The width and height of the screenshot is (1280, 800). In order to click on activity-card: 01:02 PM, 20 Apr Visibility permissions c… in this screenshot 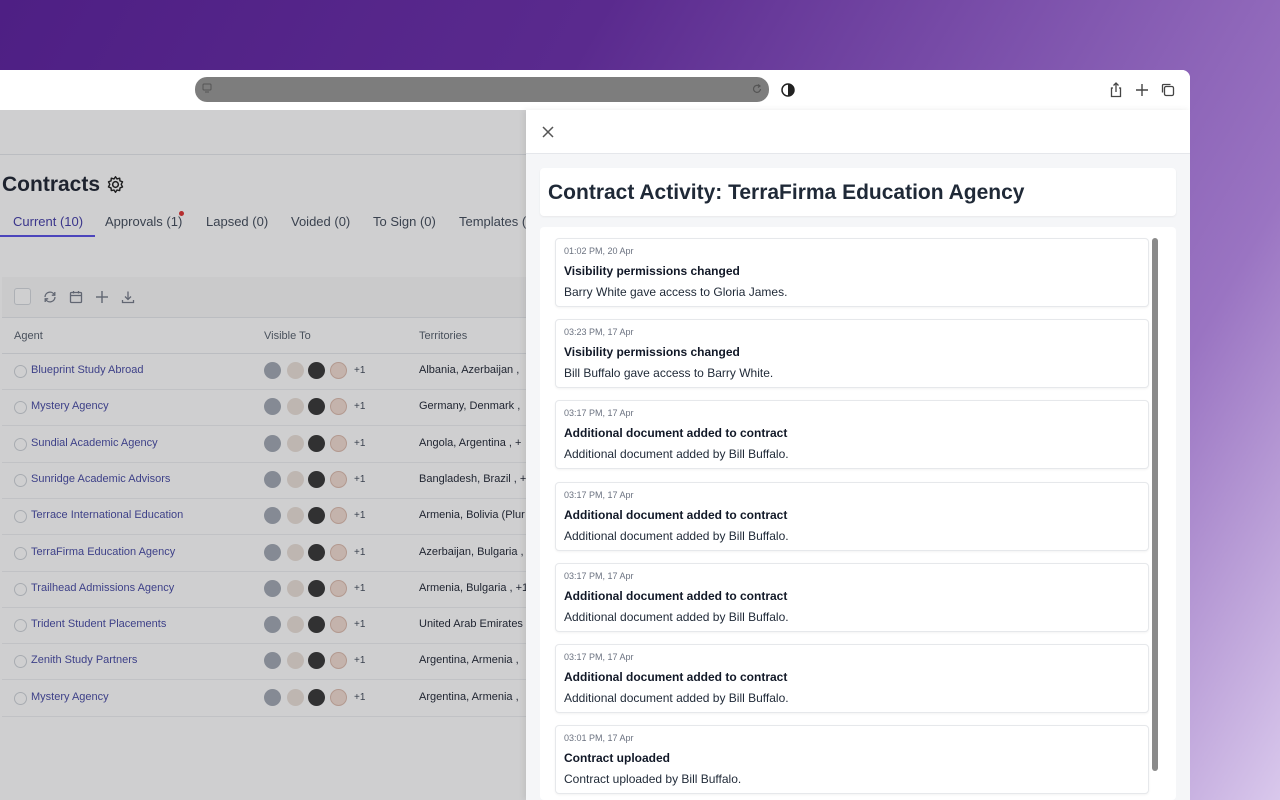, I will do `click(852, 272)`.